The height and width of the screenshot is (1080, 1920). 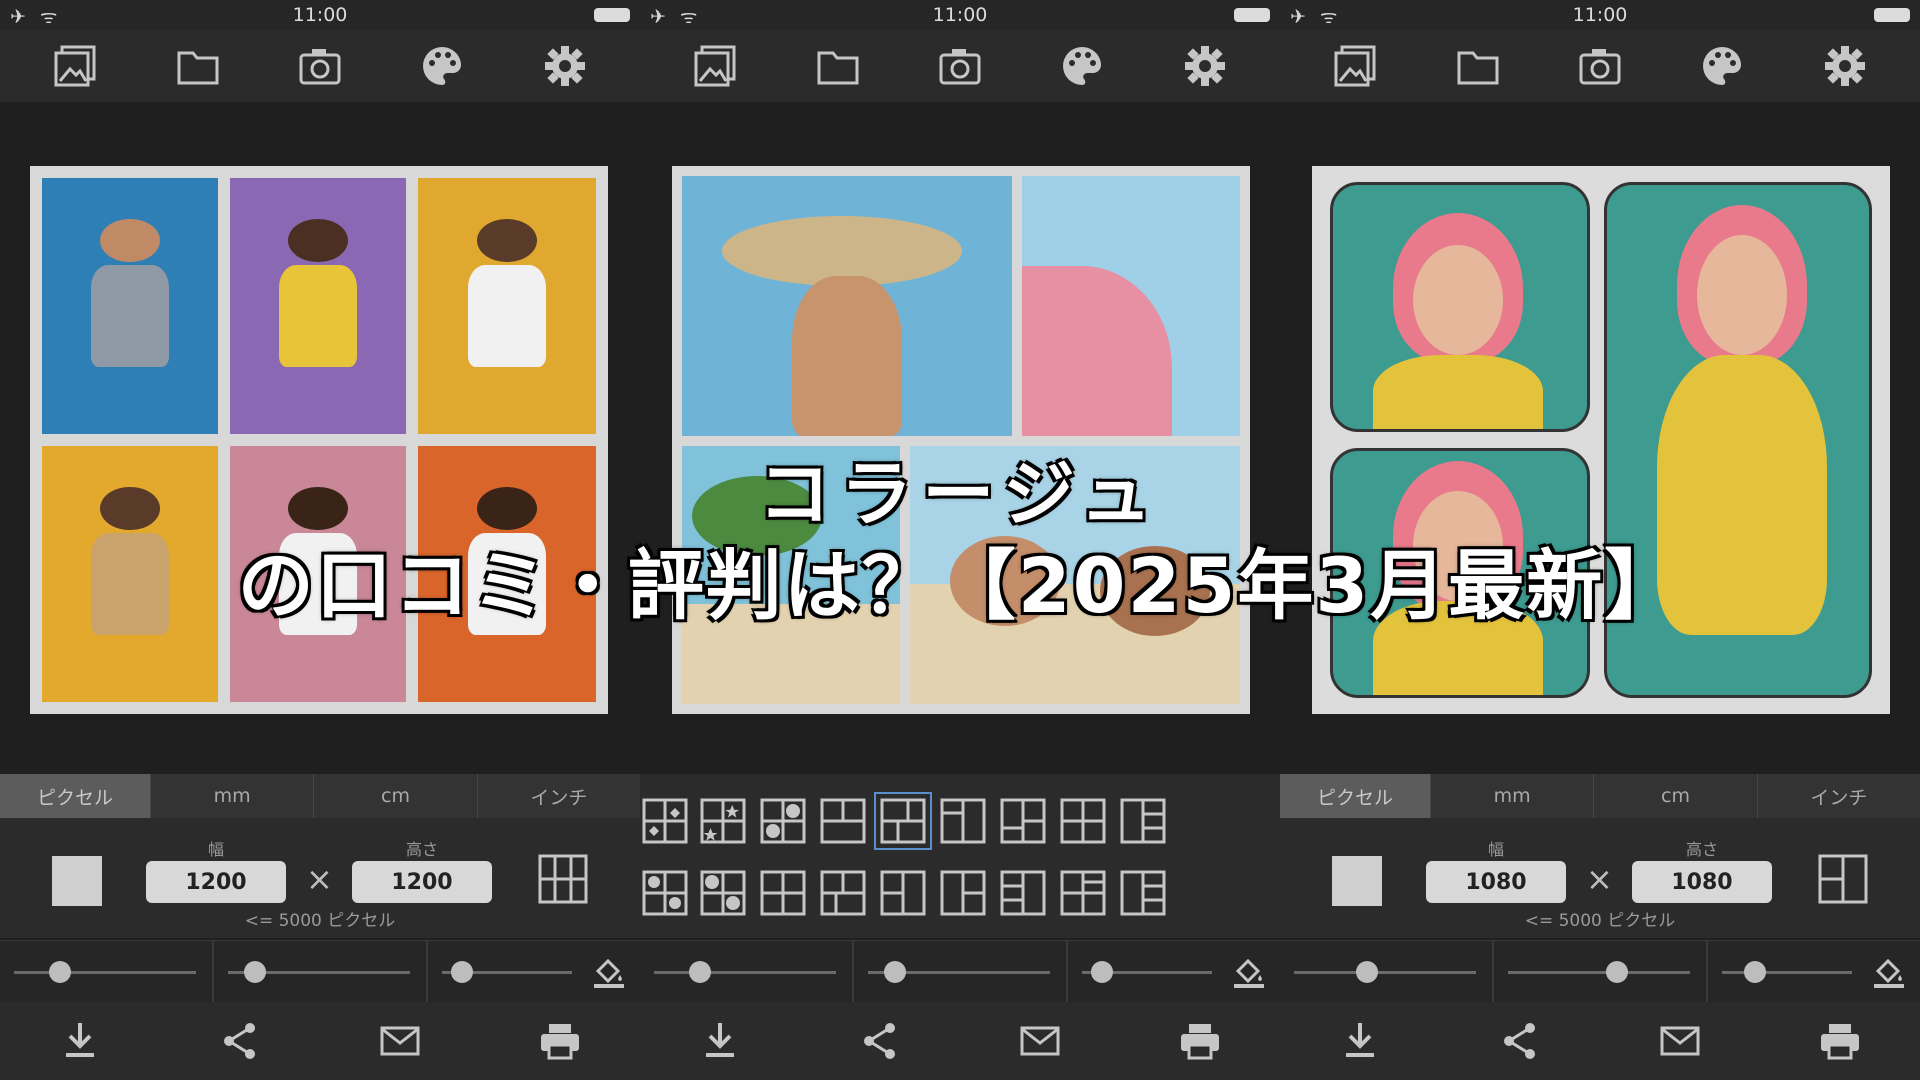 What do you see at coordinates (216, 882) in the screenshot?
I see `width-input: 1200` at bounding box center [216, 882].